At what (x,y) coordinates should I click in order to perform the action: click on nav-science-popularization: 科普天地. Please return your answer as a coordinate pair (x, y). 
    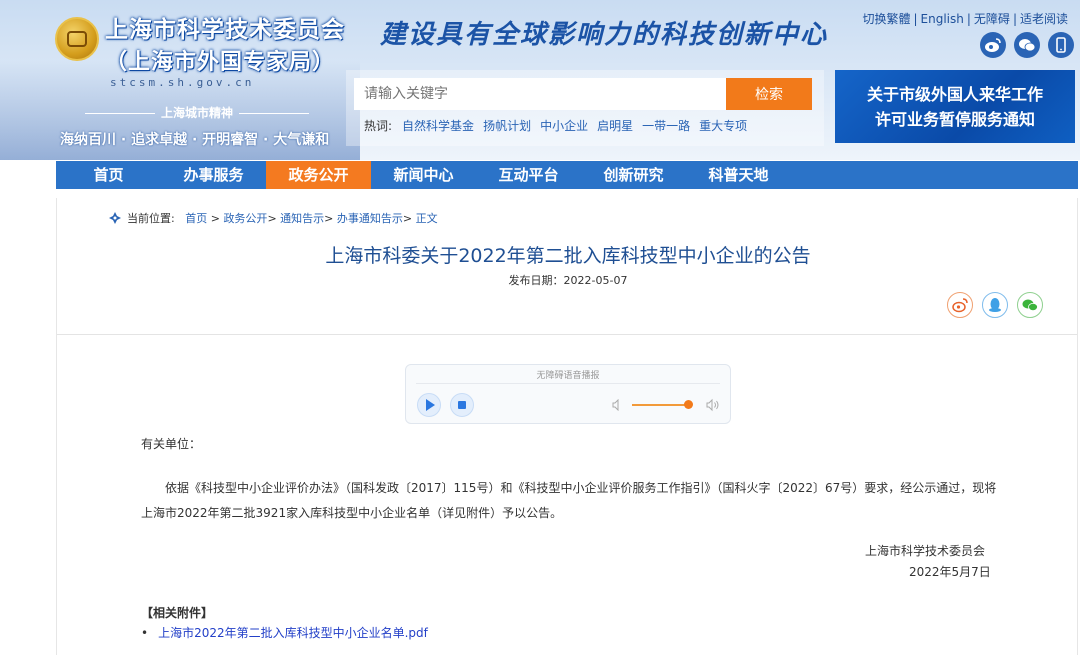
    Looking at the image, I should click on (738, 175).